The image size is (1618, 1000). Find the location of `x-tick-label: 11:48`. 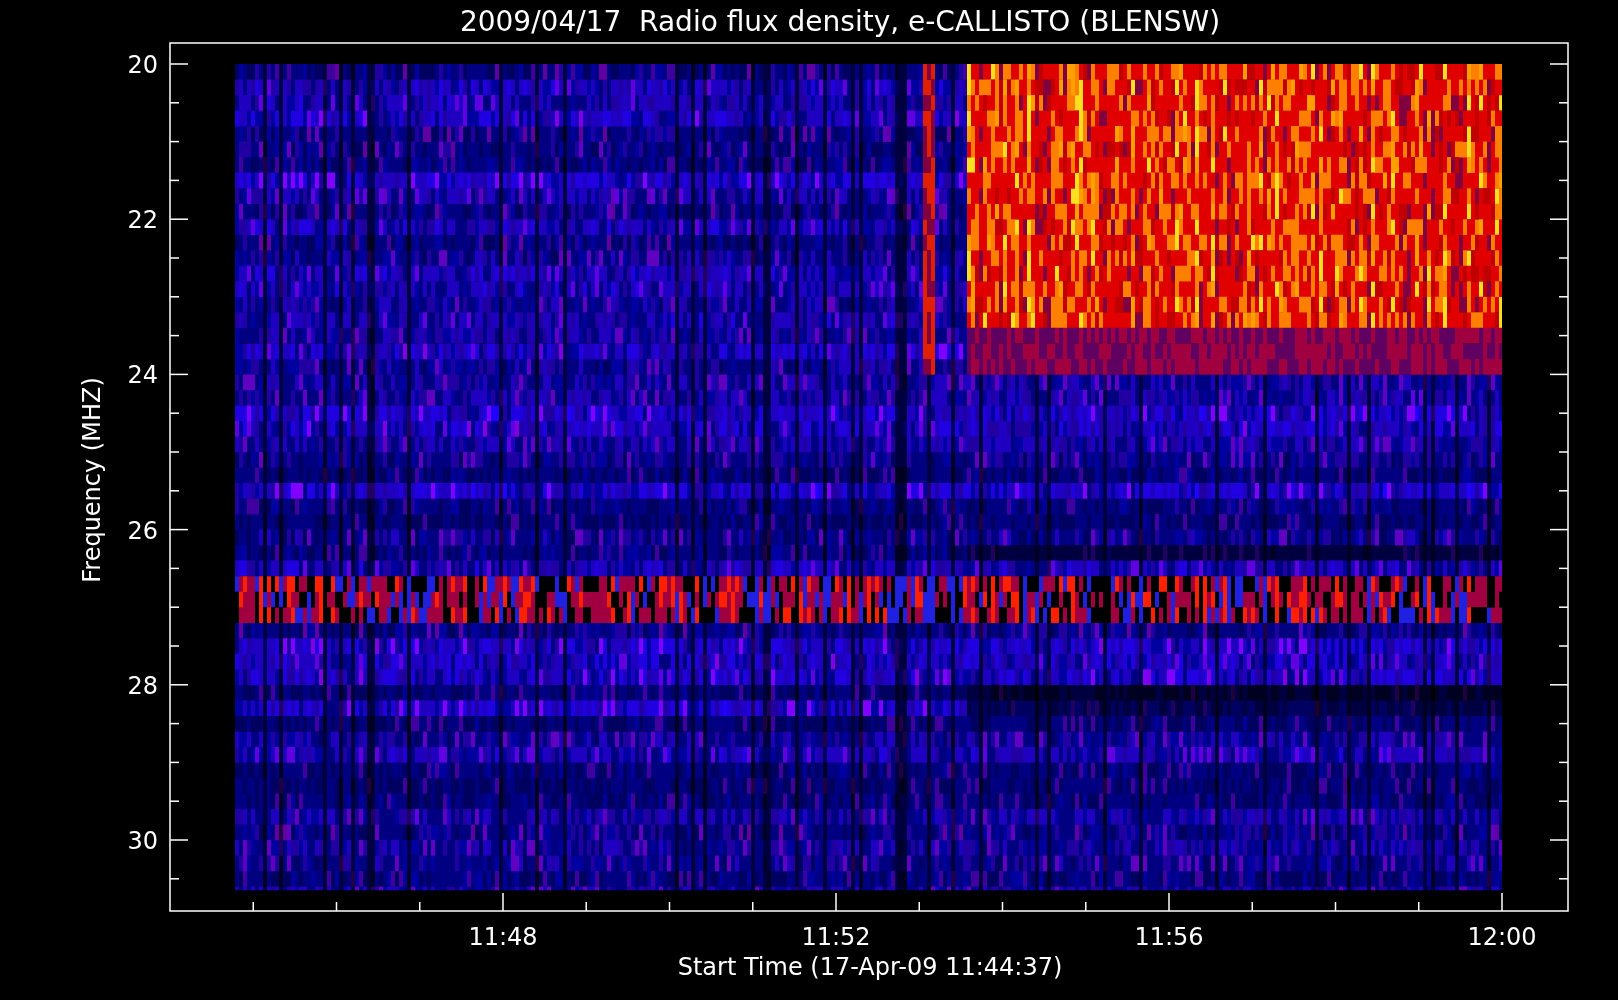

x-tick-label: 11:48 is located at coordinates (503, 937).